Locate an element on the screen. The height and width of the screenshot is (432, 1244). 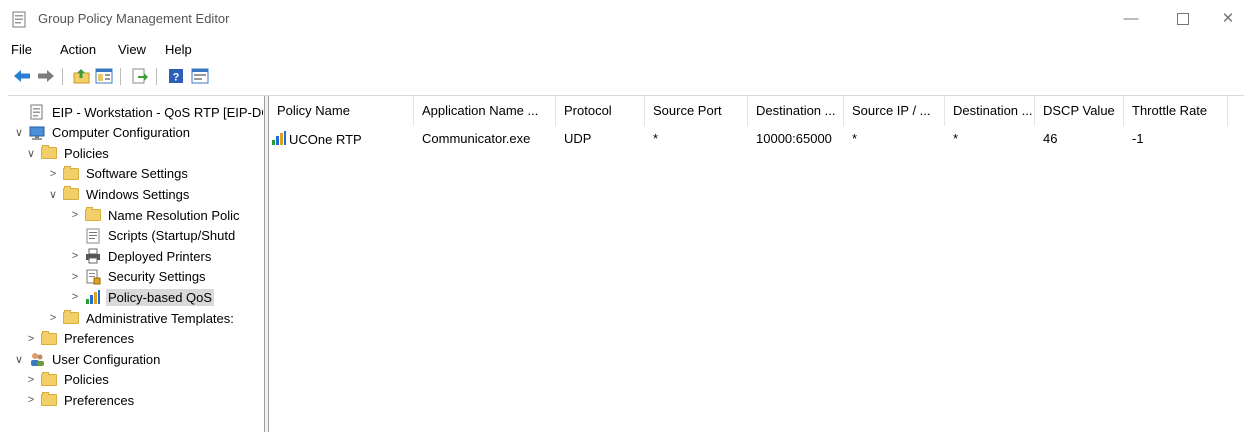
tree-item: ∨ Windows Settings is located at coordinates (118, 194).